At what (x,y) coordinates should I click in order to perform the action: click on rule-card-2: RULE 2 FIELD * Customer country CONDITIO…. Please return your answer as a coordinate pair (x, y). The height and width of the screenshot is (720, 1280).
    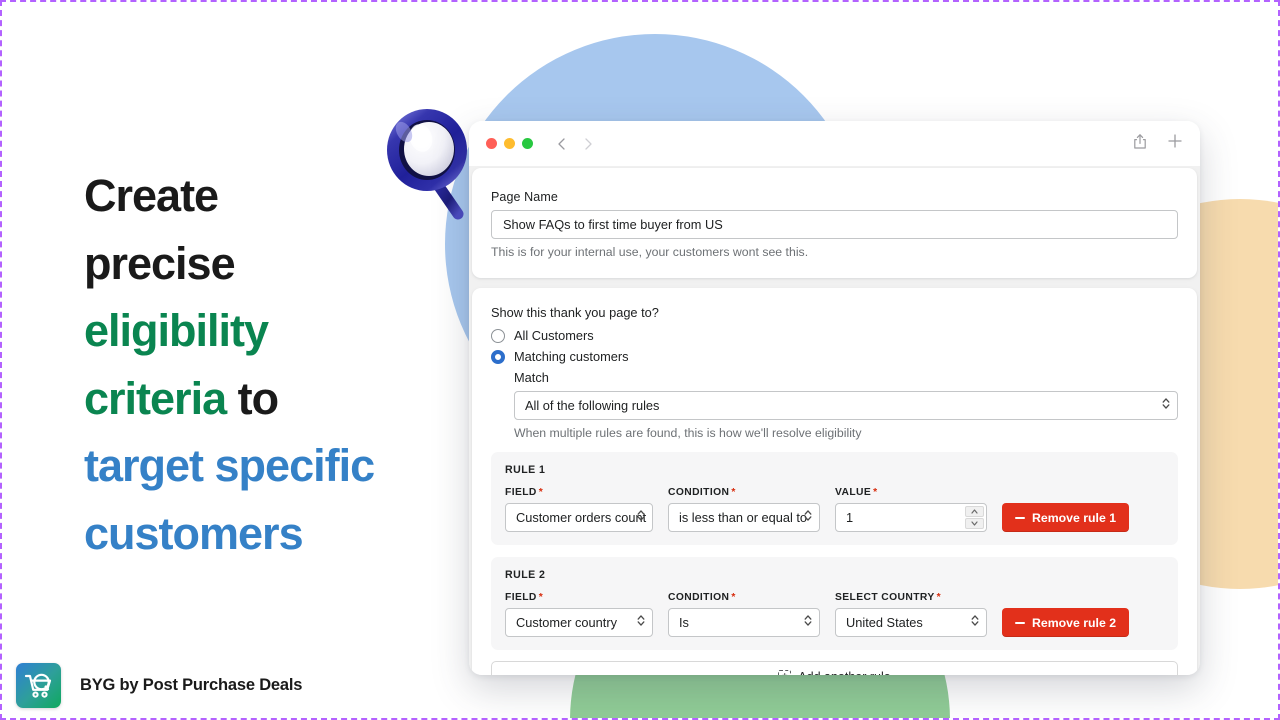
    Looking at the image, I should click on (834, 603).